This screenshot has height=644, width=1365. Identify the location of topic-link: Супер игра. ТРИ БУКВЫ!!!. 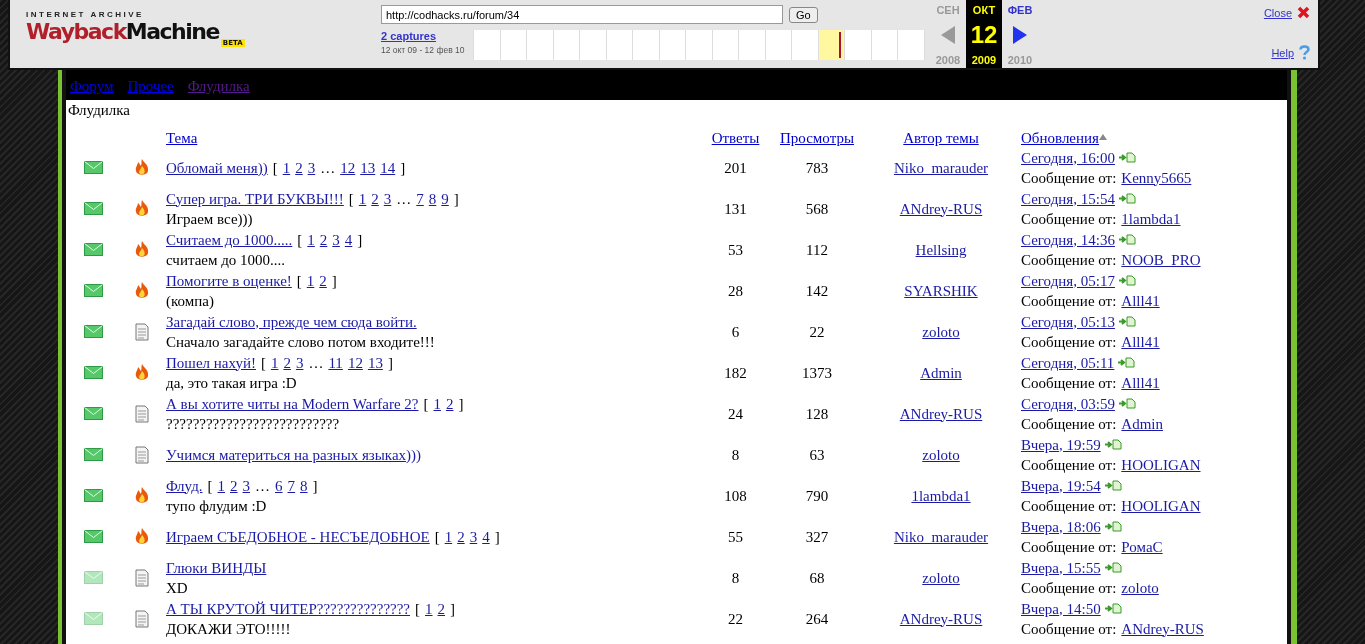
(255, 198).